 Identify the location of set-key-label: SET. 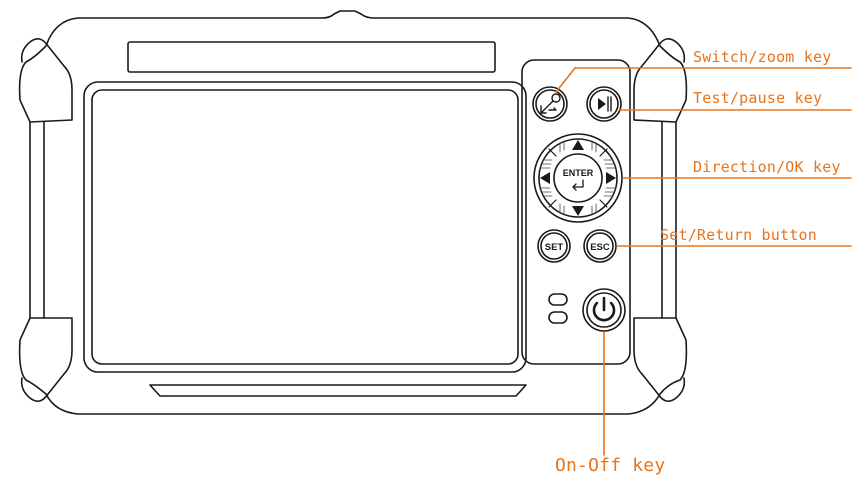
(554, 247).